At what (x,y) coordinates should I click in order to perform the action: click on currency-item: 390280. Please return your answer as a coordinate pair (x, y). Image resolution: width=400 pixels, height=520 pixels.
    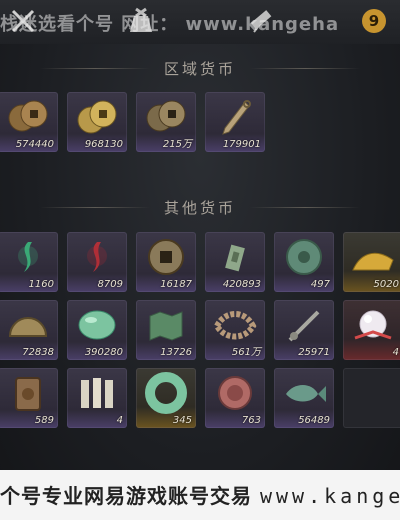
    Looking at the image, I should click on (97, 330).